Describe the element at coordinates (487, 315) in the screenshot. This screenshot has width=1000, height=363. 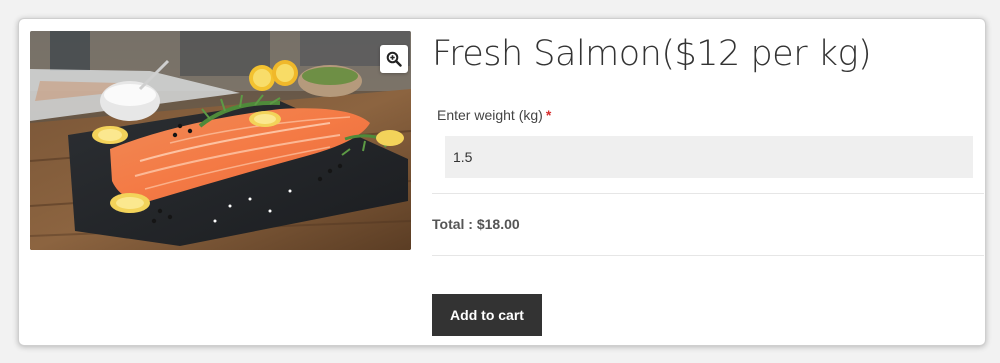
I see `add-to-cart-button: Add to cart` at that location.